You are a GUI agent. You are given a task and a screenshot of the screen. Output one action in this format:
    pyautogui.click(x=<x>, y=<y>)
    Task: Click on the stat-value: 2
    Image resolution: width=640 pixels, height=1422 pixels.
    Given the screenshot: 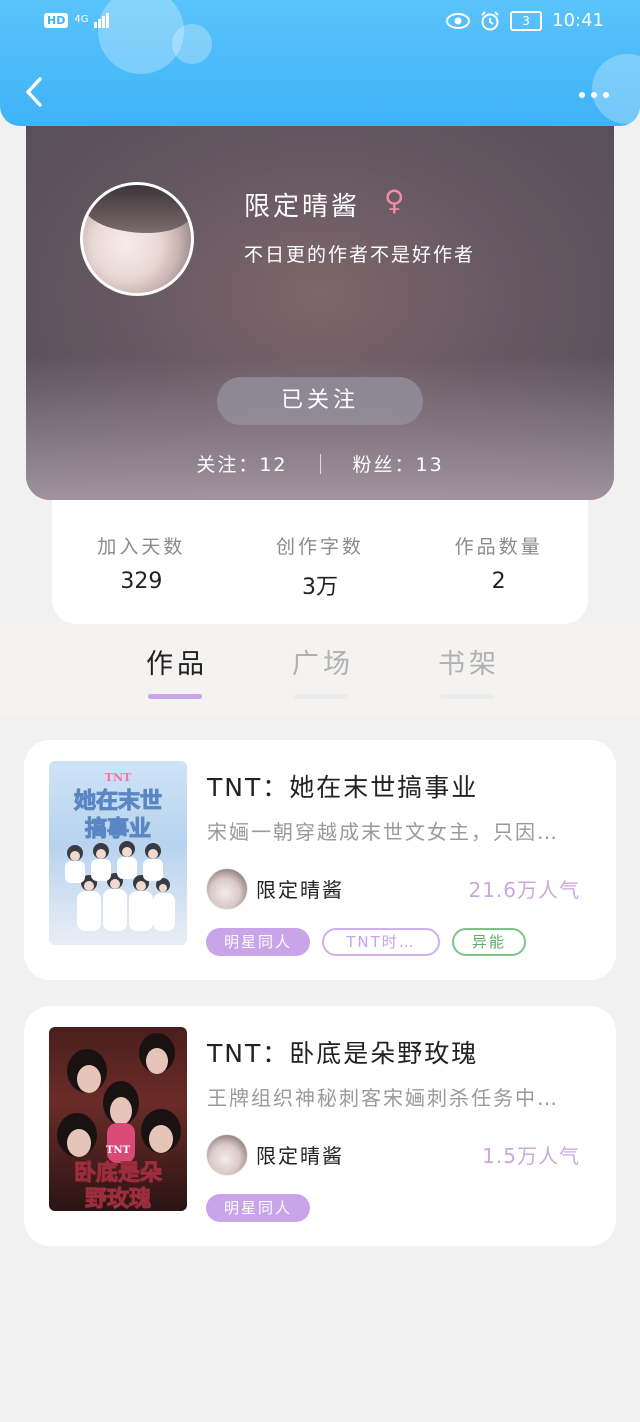 What is the action you would take?
    pyautogui.click(x=498, y=581)
    